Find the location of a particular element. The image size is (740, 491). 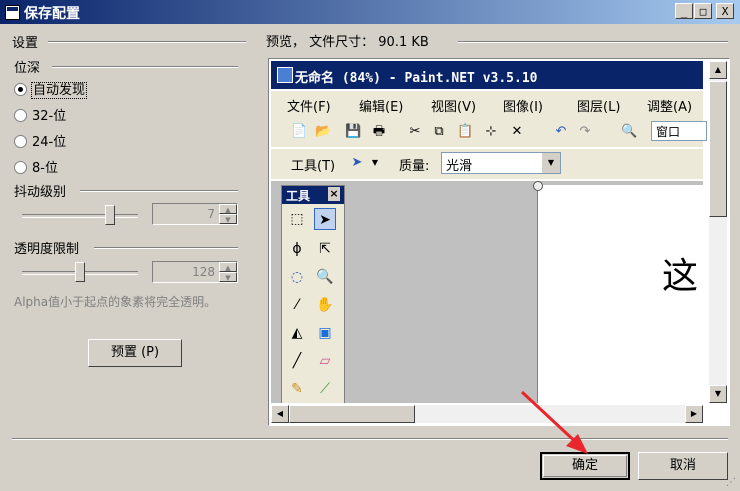

arrow-shaft is located at coordinates (551, 419).